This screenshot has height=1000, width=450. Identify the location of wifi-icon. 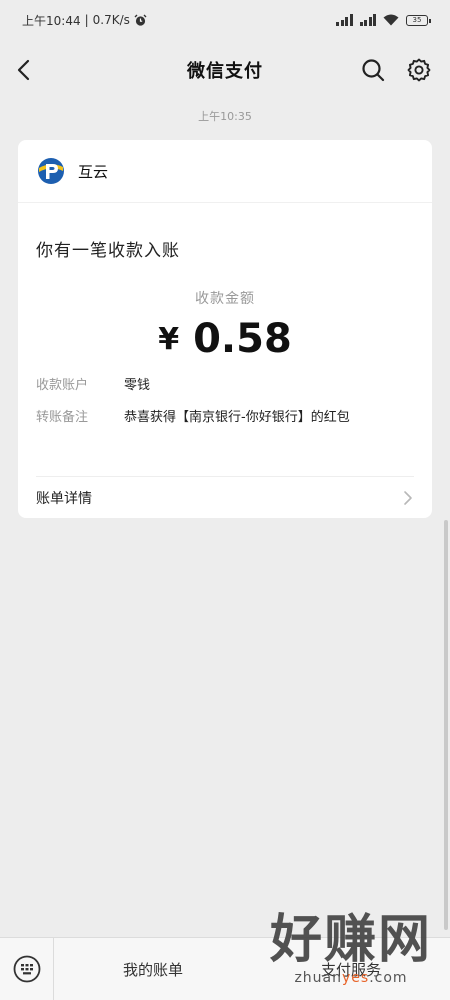
(391, 20).